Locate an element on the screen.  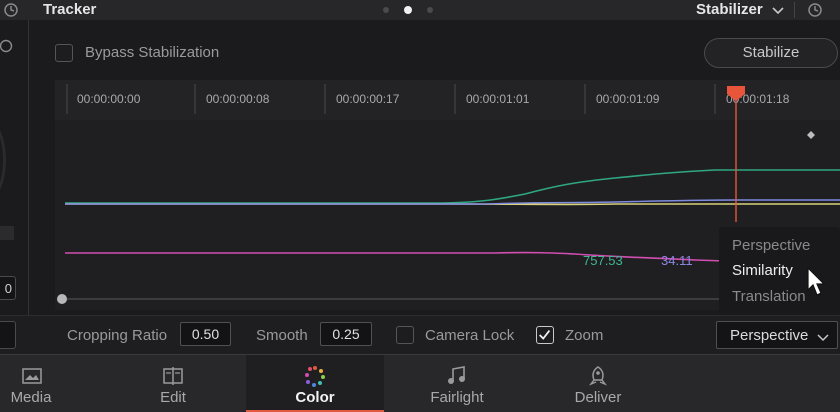
panel-title: Tracker is located at coordinates (70, 9).